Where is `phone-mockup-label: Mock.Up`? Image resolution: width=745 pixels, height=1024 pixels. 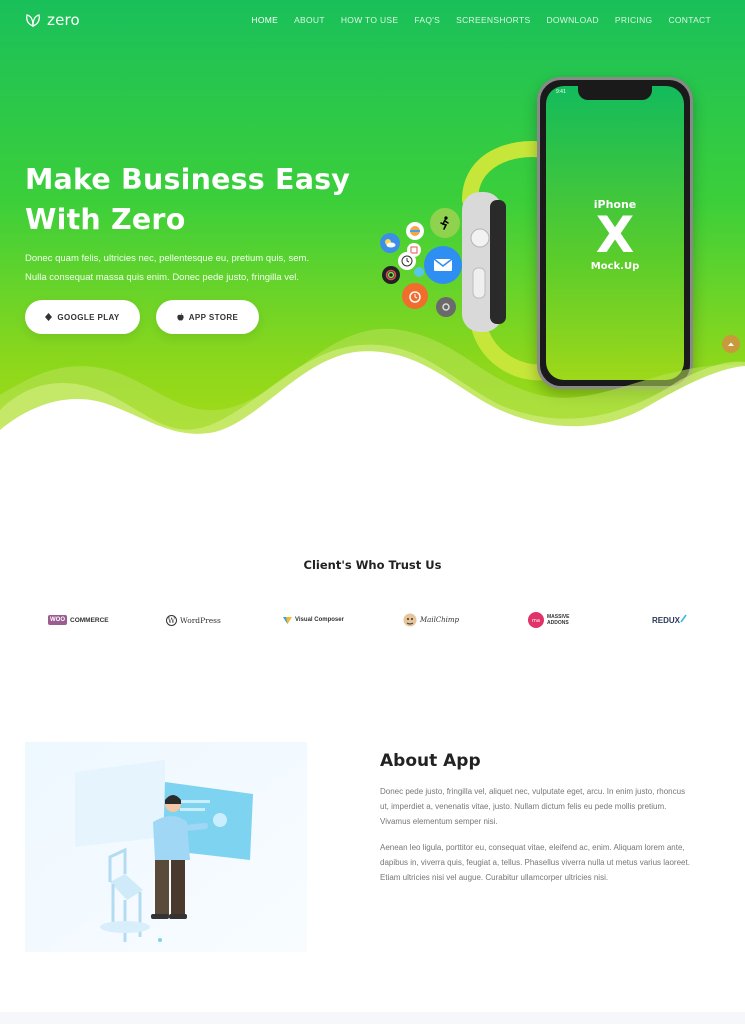
phone-mockup-label: Mock.Up is located at coordinates (615, 266).